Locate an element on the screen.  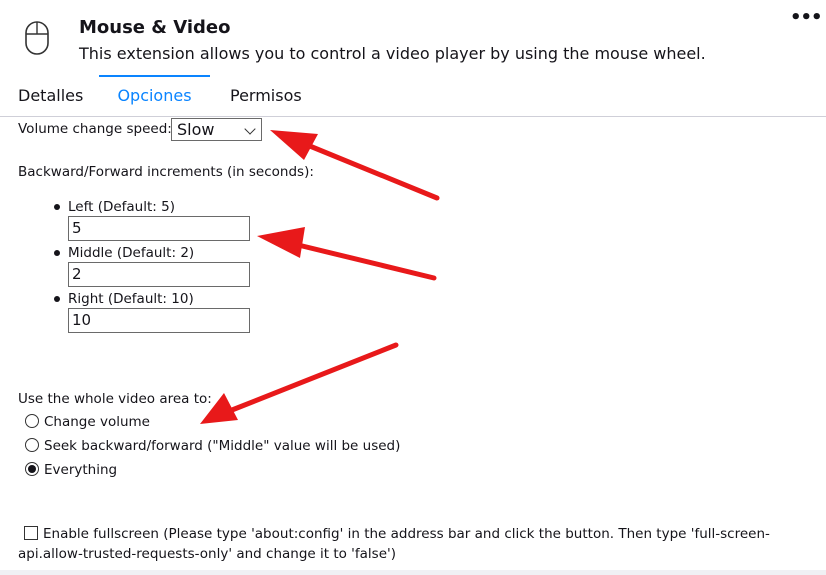
video-area-label: Use the whole video area to: is located at coordinates (115, 399).